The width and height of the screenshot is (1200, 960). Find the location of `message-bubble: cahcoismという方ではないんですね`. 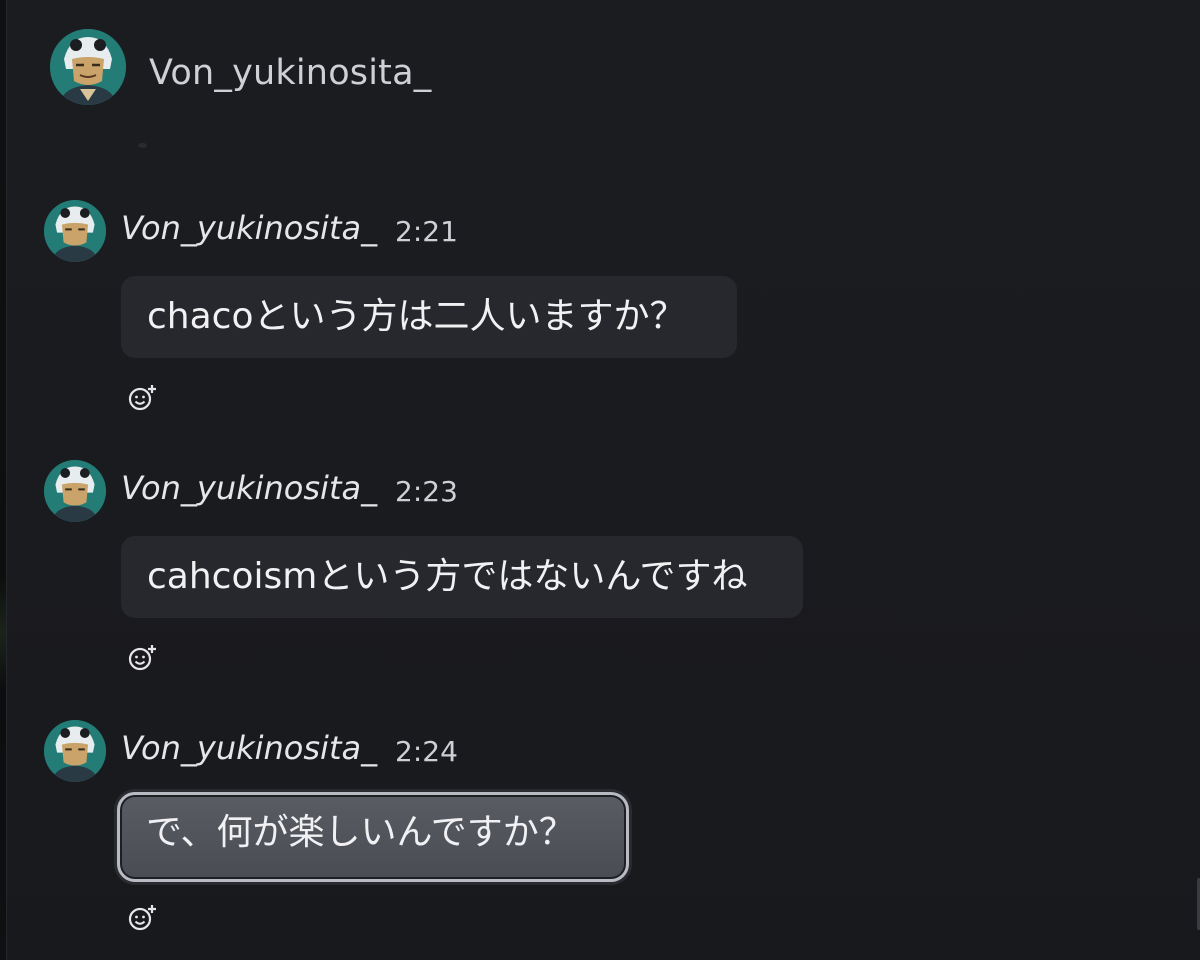

message-bubble: cahcoismという方ではないんですね is located at coordinates (462, 577).